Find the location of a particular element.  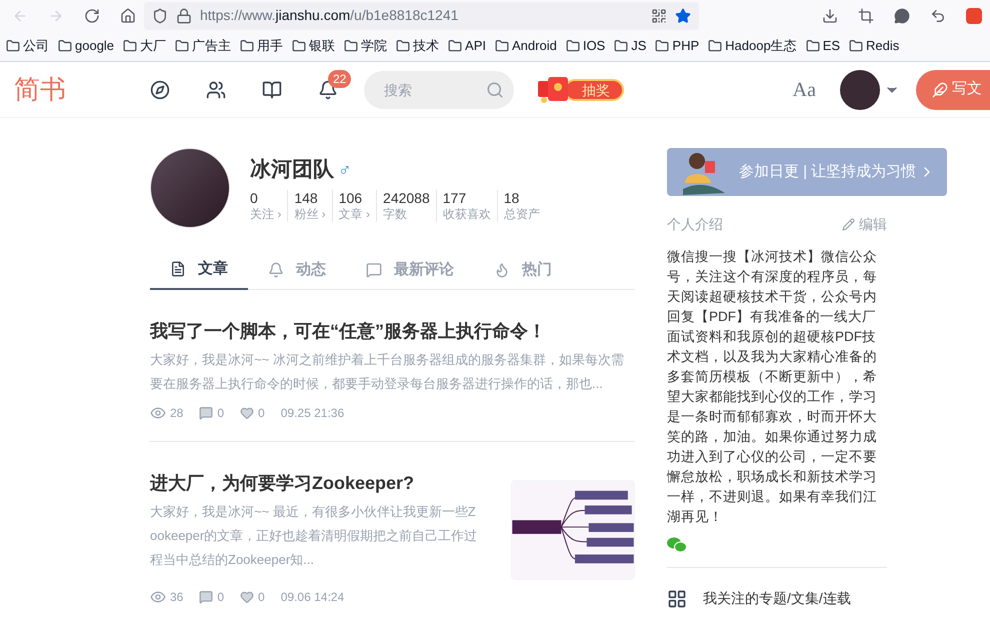

article-title: 进大厂，为何要学习Zookeeper? is located at coordinates (315, 483).